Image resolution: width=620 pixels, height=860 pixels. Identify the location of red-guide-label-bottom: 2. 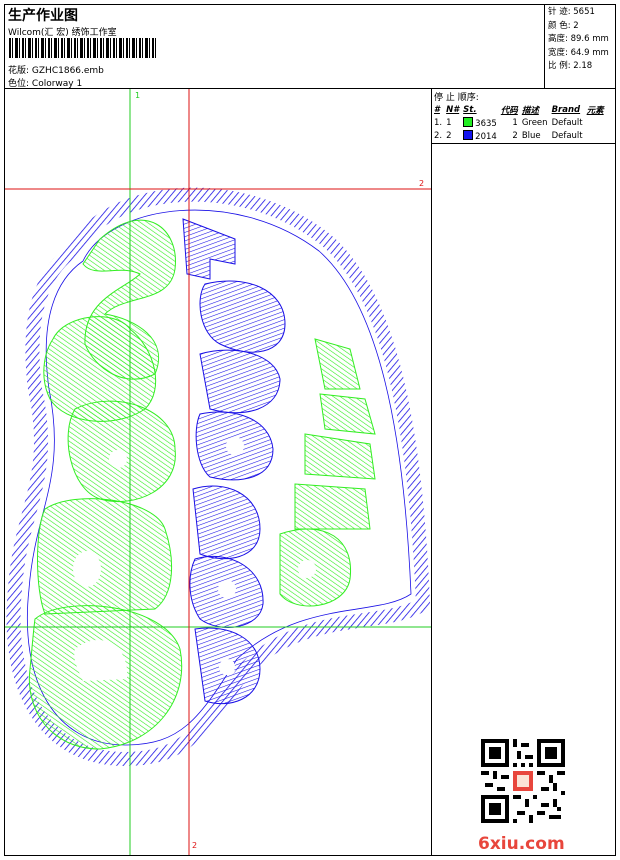
(195, 845).